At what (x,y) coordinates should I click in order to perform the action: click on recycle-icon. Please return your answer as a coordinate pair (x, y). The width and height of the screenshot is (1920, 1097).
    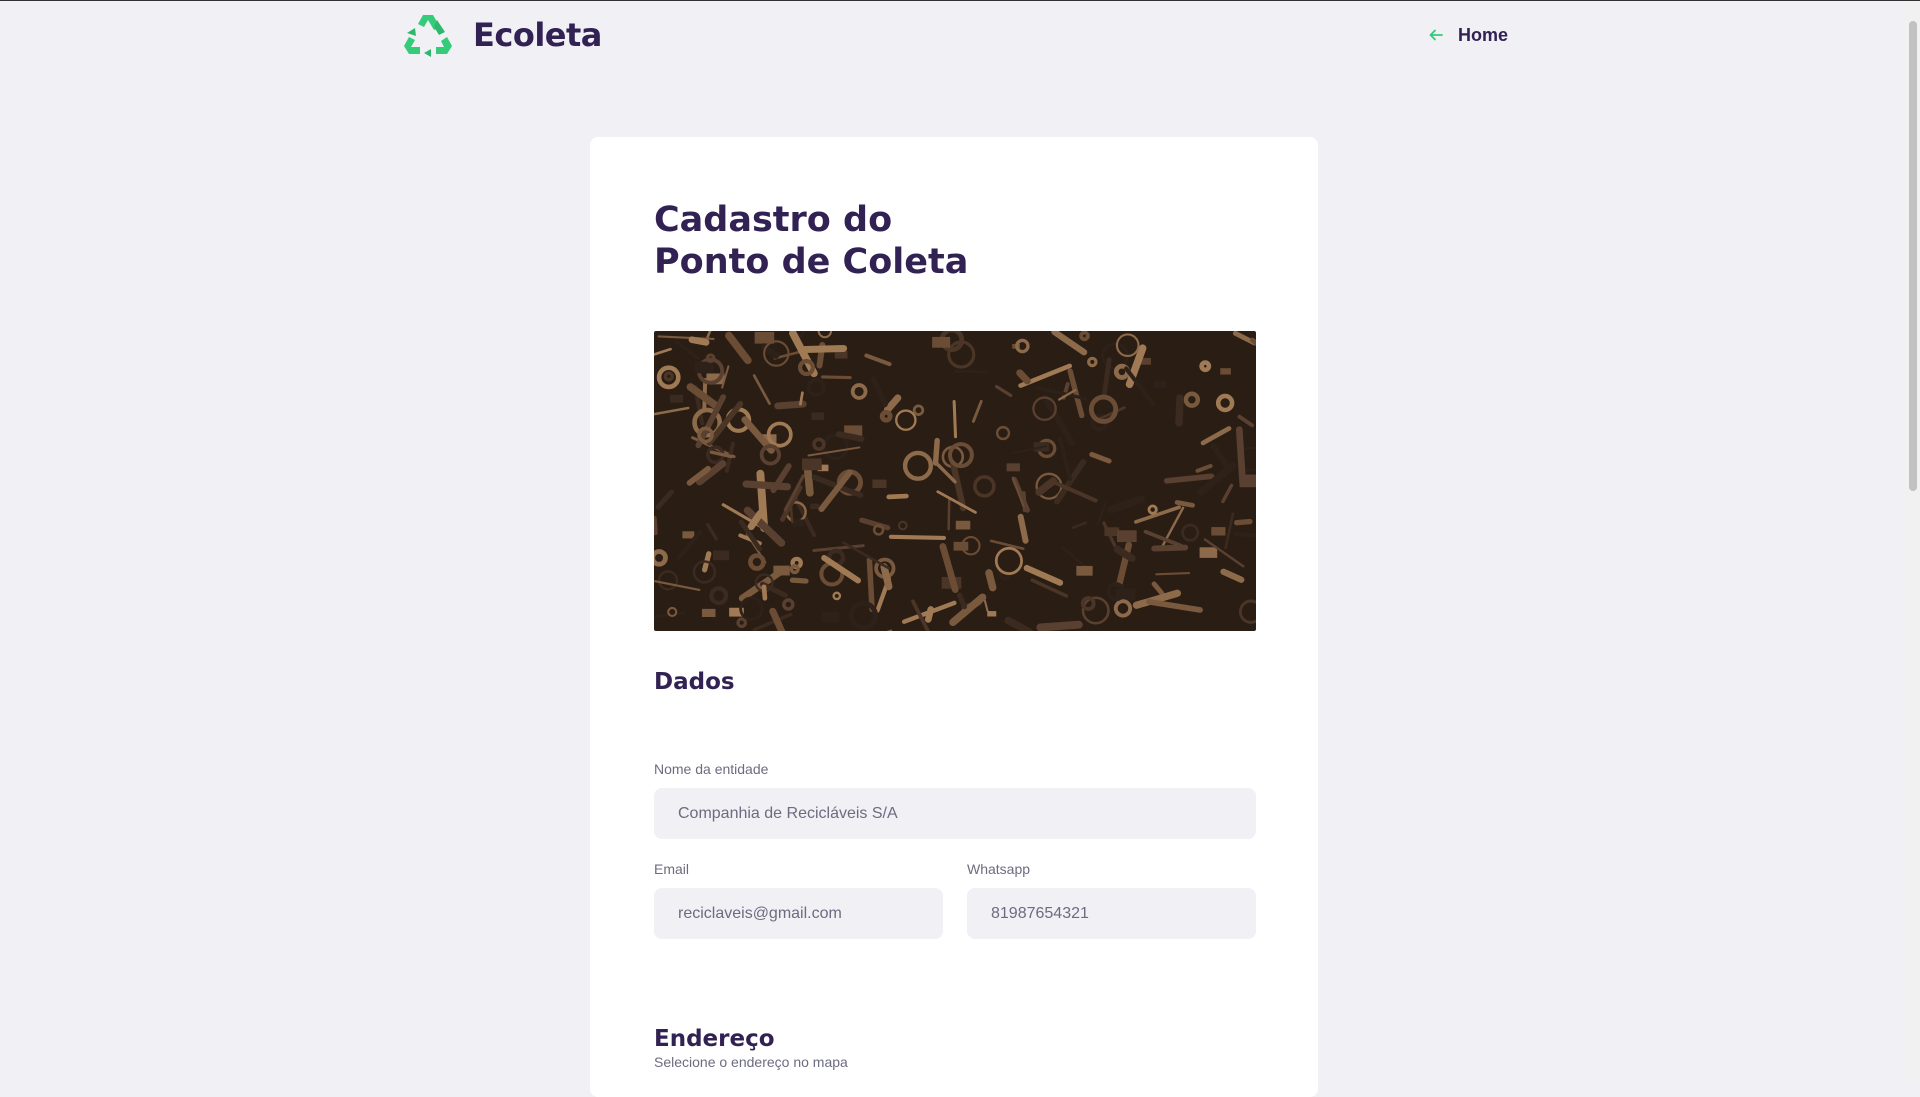
    Looking at the image, I should click on (428, 35).